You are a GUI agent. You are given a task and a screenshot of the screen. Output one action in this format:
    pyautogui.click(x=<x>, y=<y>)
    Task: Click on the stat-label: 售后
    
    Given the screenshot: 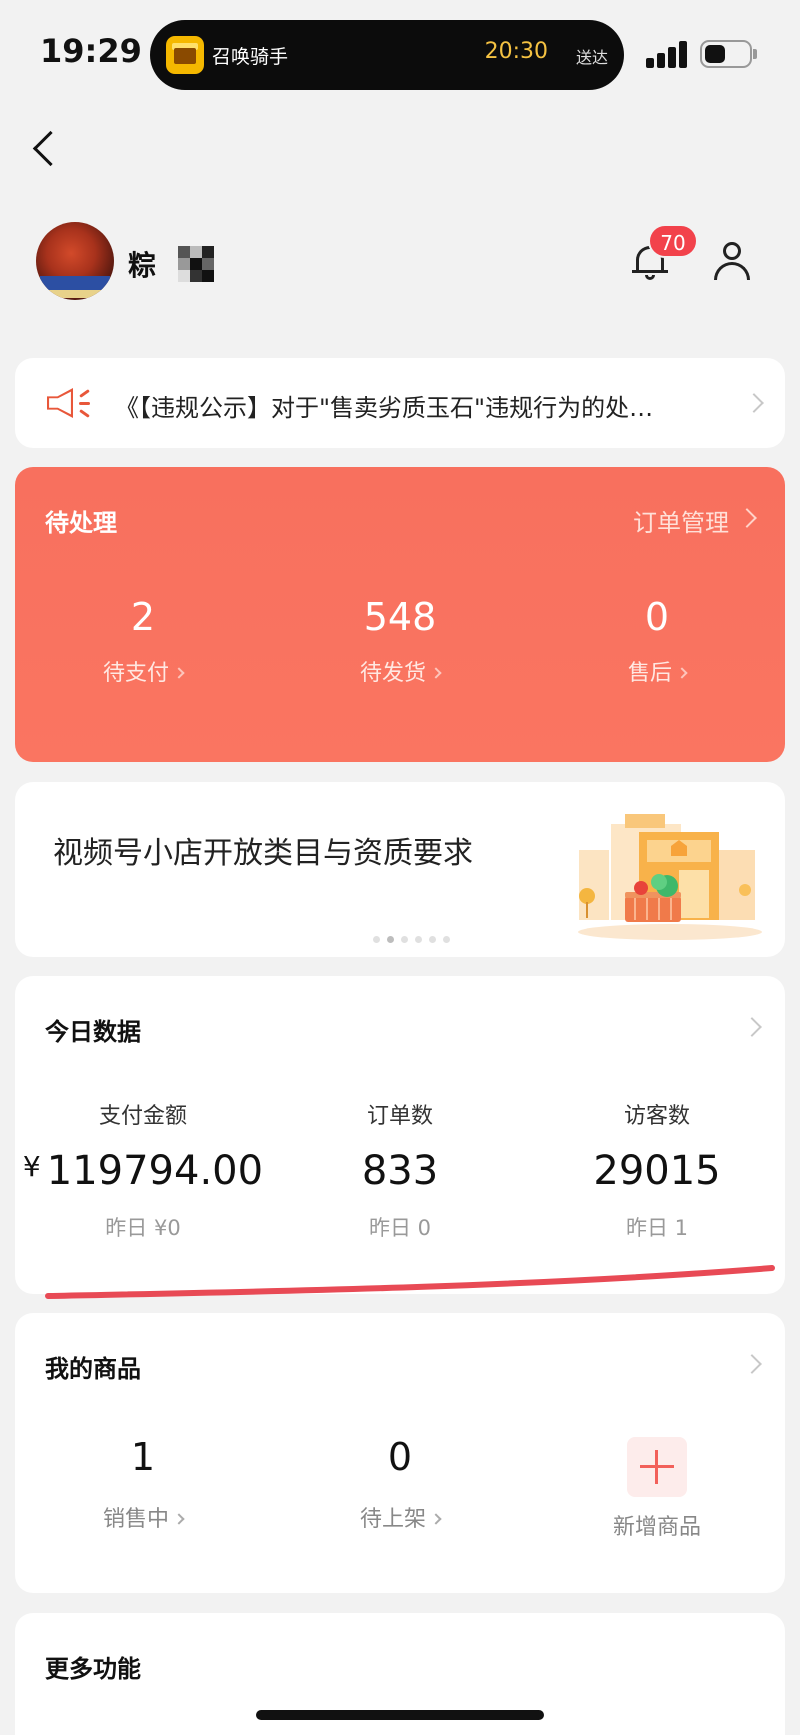 What is the action you would take?
    pyautogui.click(x=649, y=673)
    